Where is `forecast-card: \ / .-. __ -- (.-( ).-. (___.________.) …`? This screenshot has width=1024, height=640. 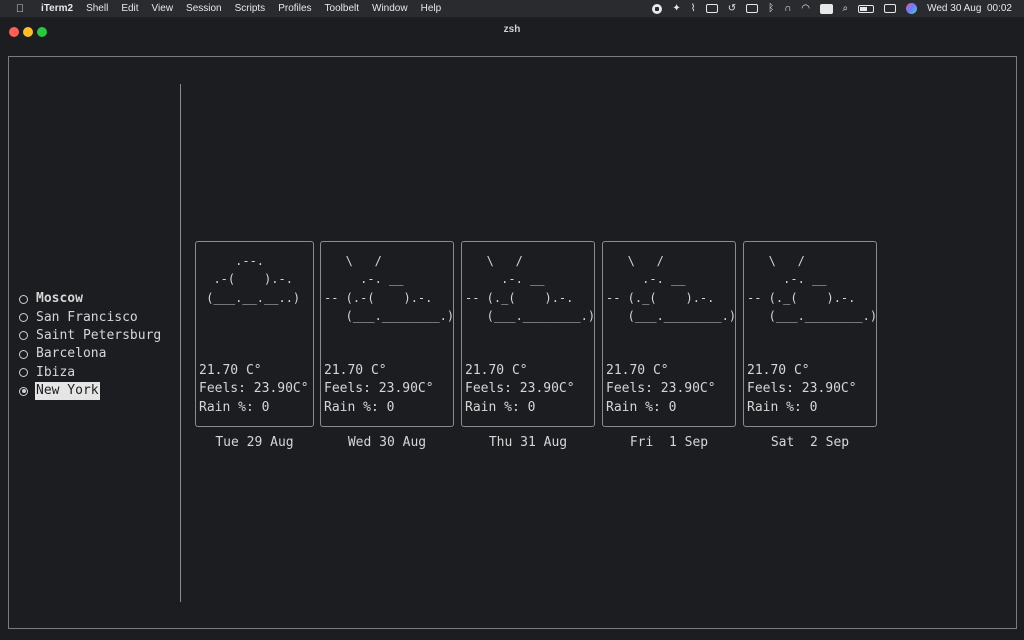
forecast-card: \ / .-. __ -- (.-( ).-. (___.________.) … is located at coordinates (387, 334).